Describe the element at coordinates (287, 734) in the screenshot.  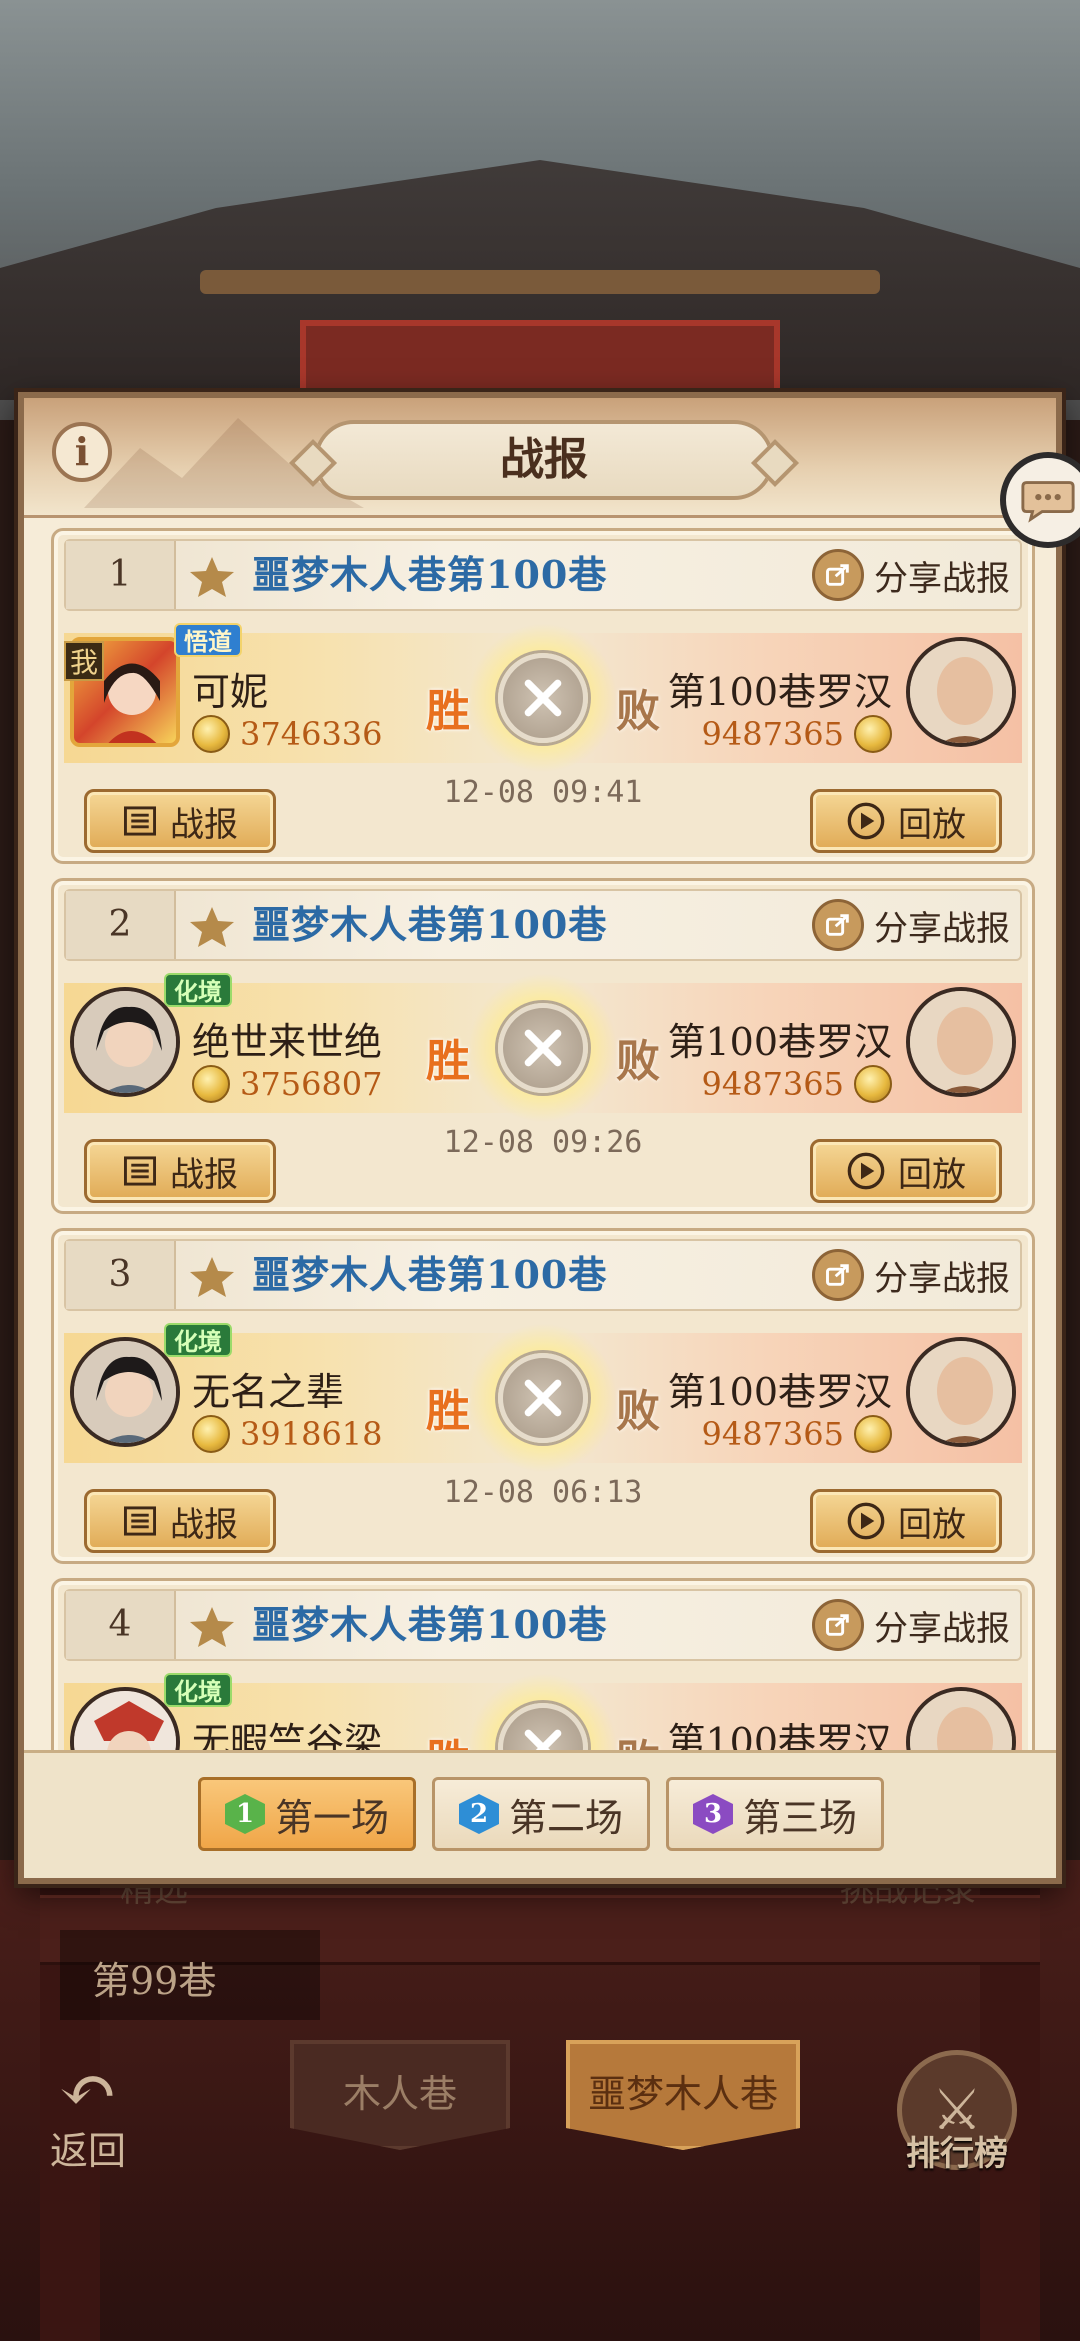
I see `player-power: 3746336` at that location.